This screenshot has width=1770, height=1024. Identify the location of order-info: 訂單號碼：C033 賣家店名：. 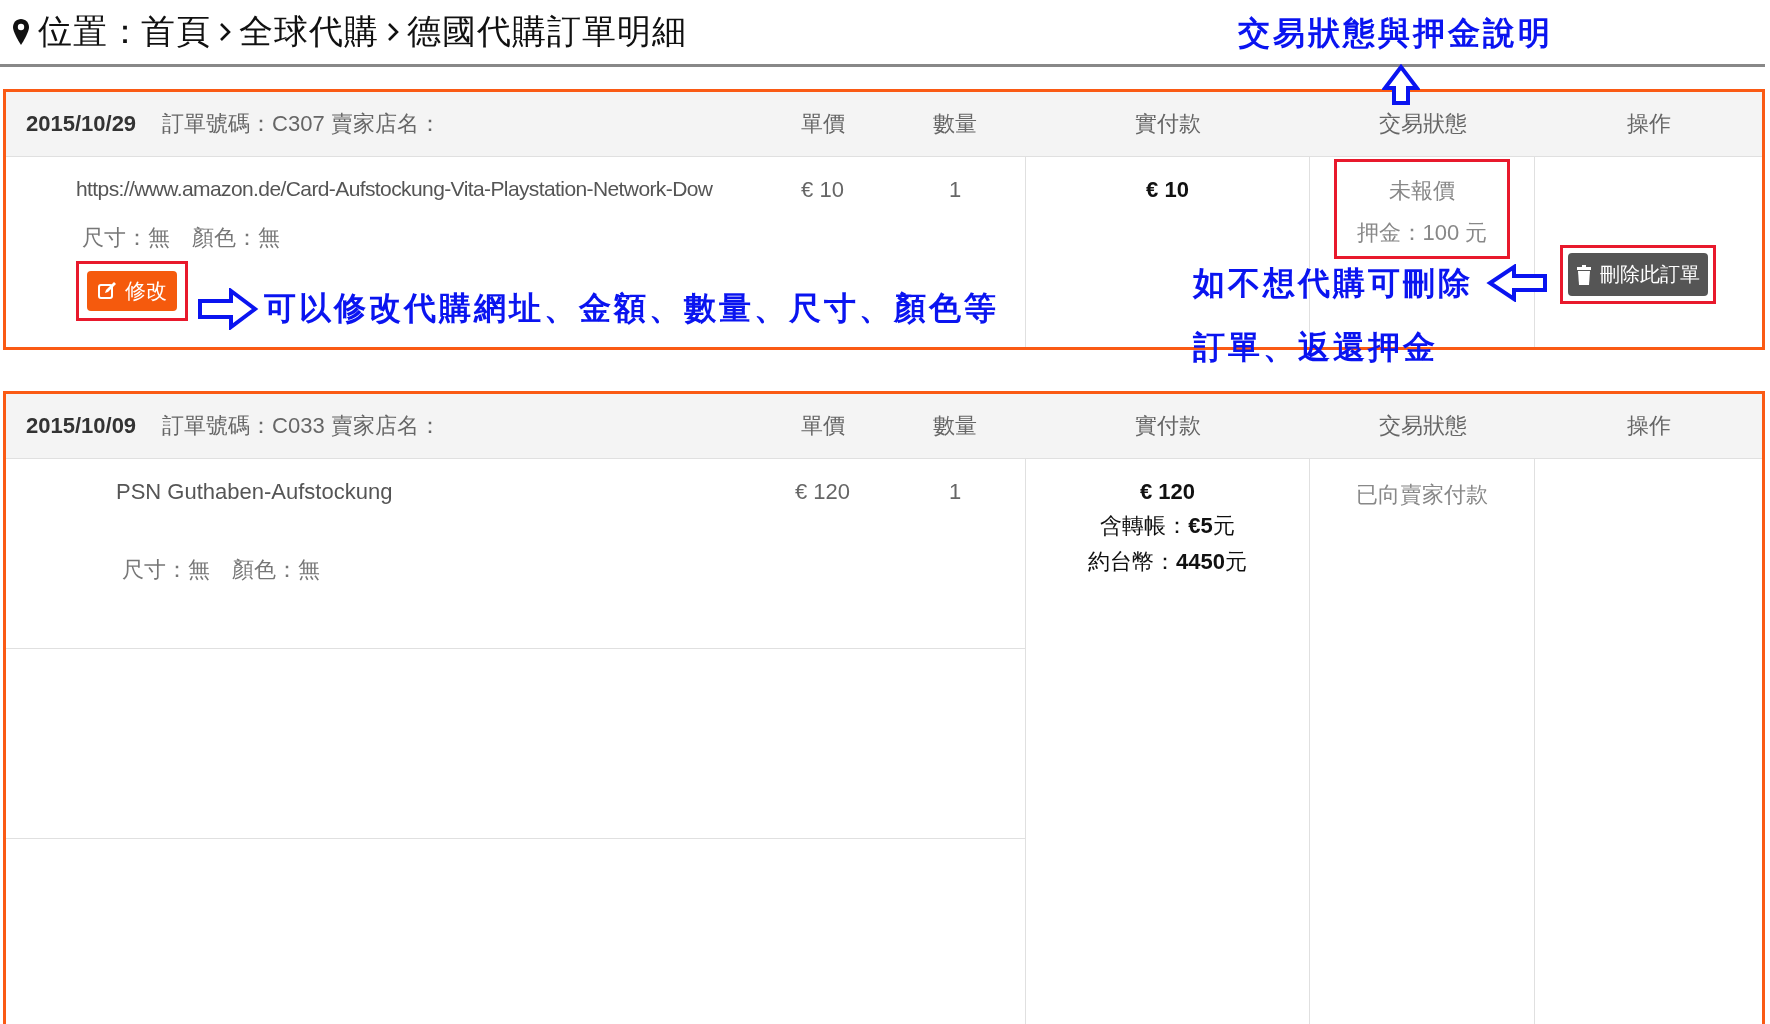
(301, 426).